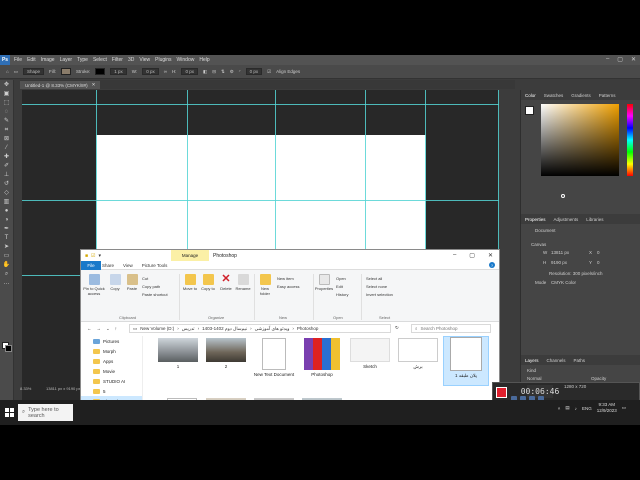  What do you see at coordinates (224, 329) in the screenshot?
I see `breadcrumb-2: نیم‌سال دوم 1402-1403` at bounding box center [224, 329].